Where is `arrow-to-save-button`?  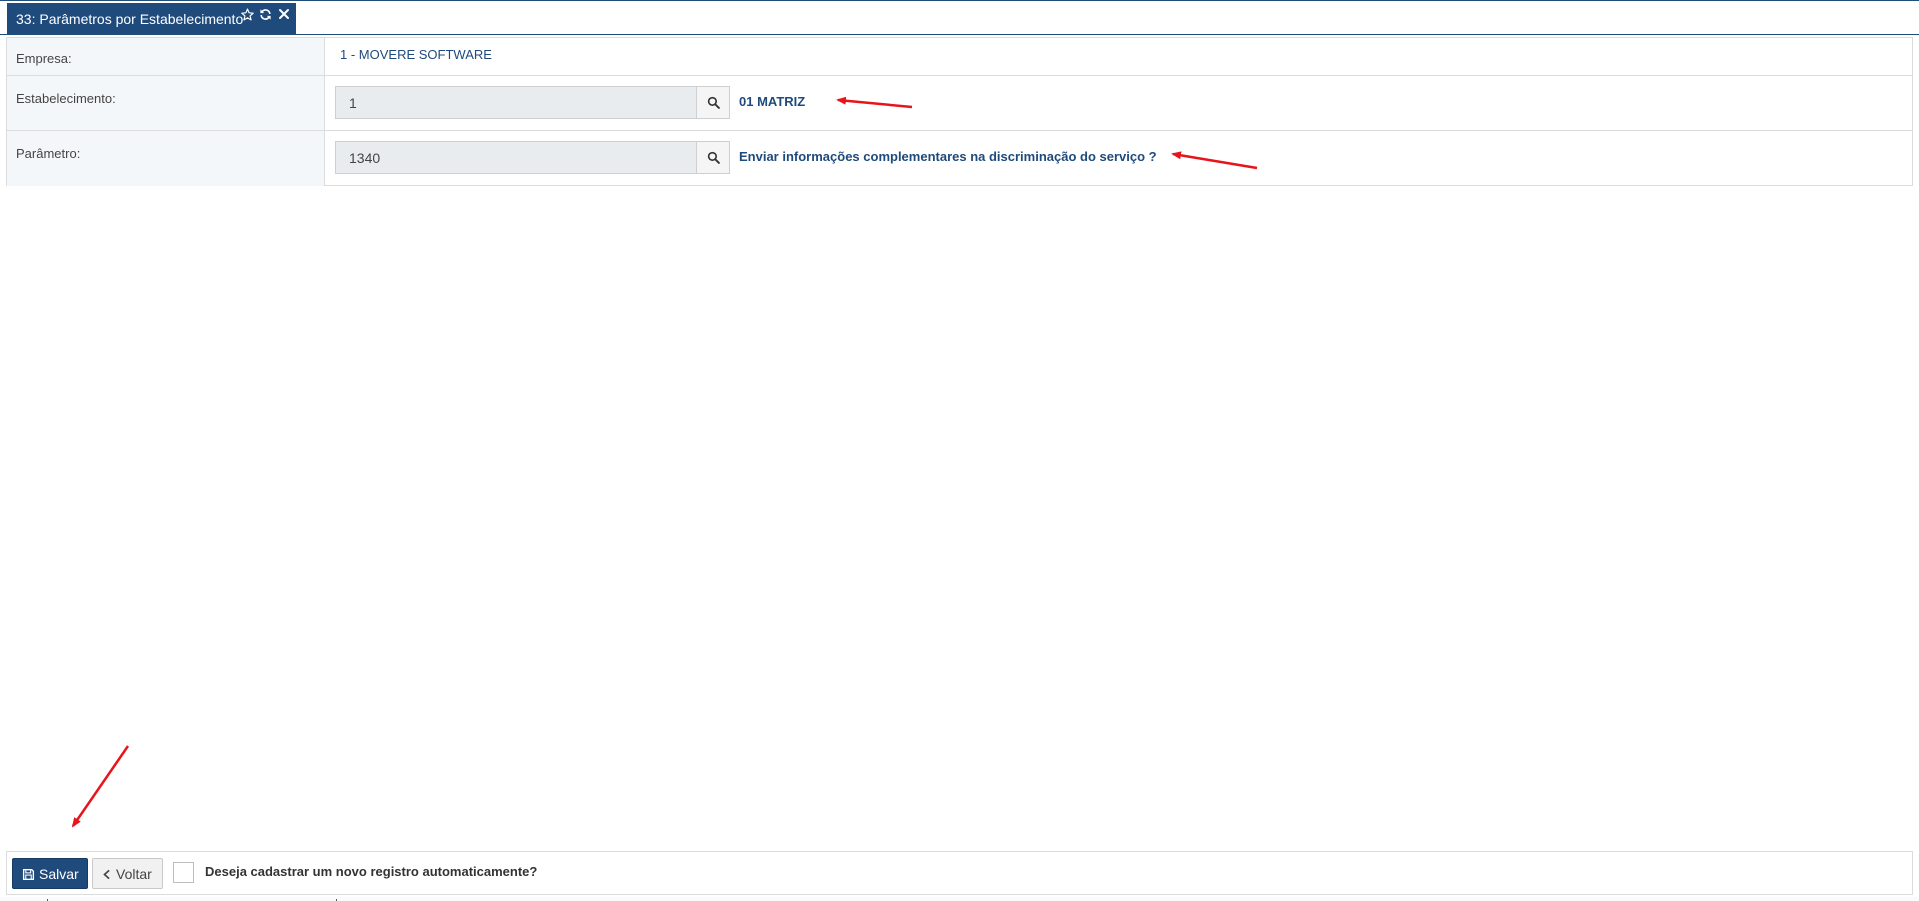 arrow-to-save-button is located at coordinates (100, 786).